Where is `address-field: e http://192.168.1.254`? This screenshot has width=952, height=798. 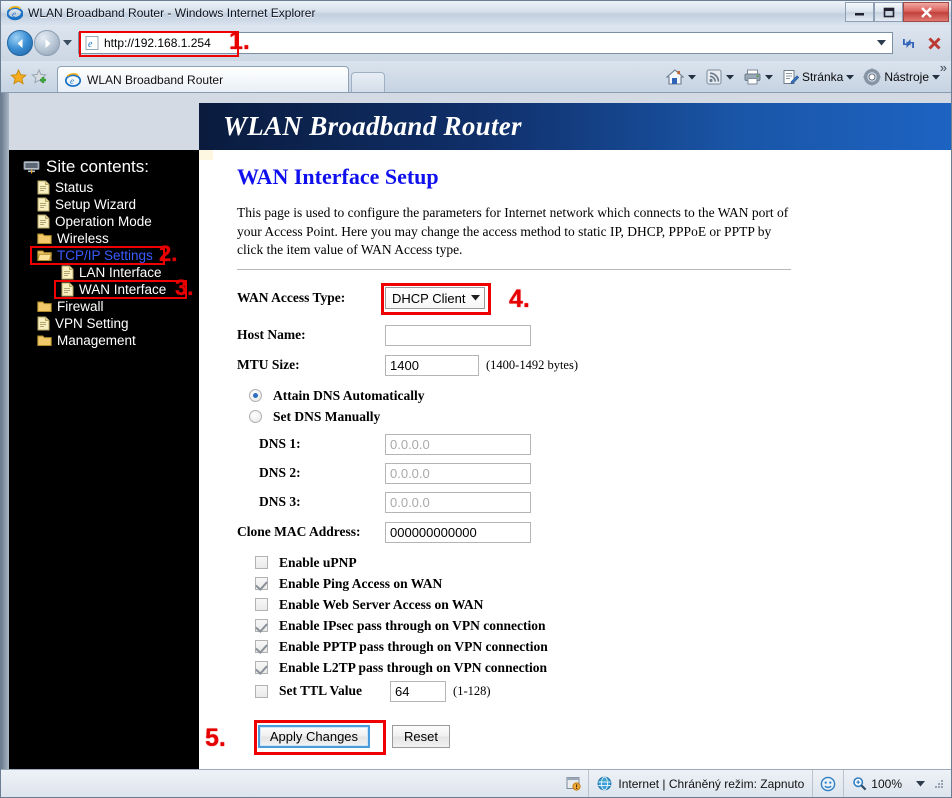 address-field: e http://192.168.1.254 is located at coordinates (485, 44).